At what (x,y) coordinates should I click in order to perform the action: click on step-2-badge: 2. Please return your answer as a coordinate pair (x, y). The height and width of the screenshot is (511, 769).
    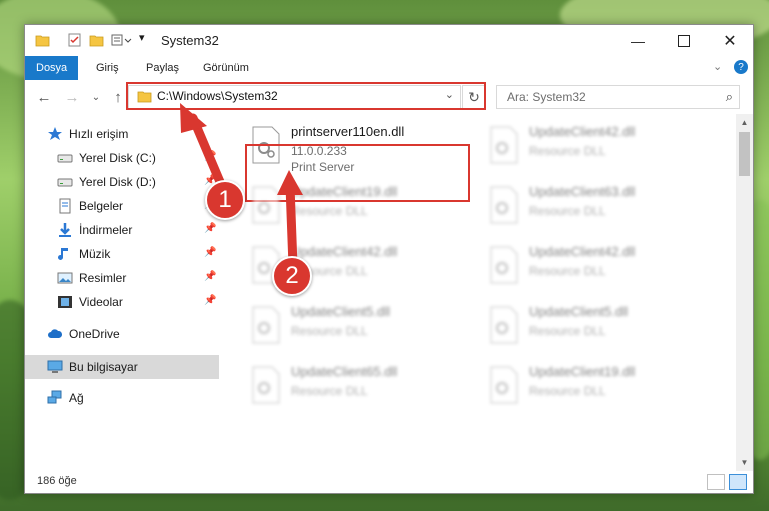
    Looking at the image, I should click on (292, 276).